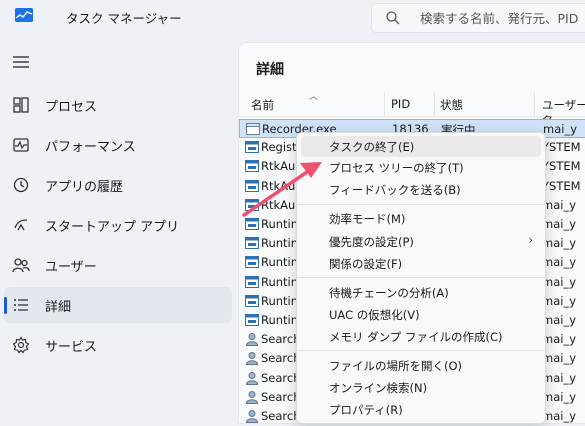  What do you see at coordinates (112, 227) in the screenshot?
I see `nav-item-label: スタートアップ アプリ` at bounding box center [112, 227].